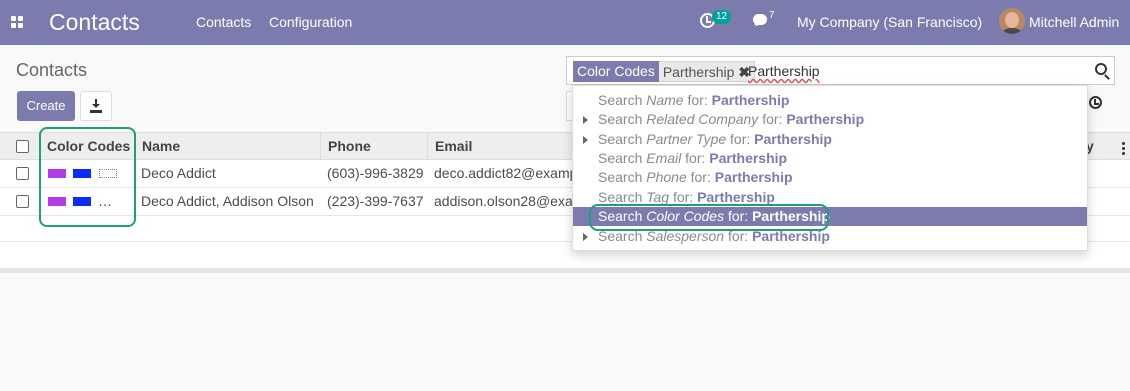 The height and width of the screenshot is (391, 1130). What do you see at coordinates (722, 17) in the screenshot?
I see `activity-badge: 12` at bounding box center [722, 17].